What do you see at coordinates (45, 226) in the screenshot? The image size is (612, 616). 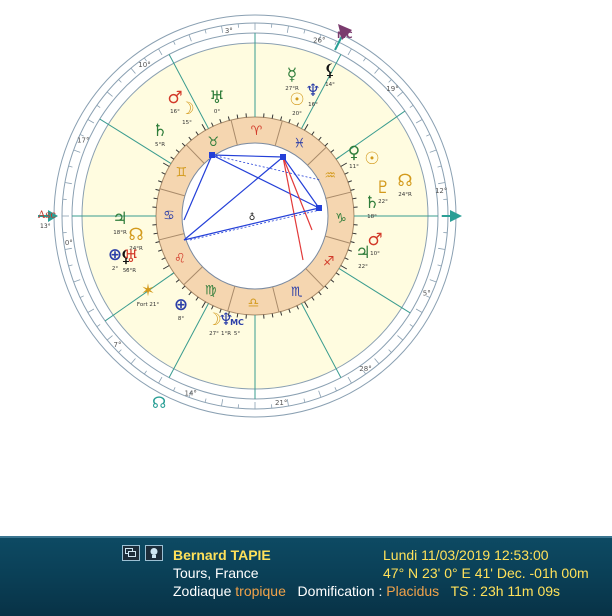 I see `ascendant-degree: 13°` at bounding box center [45, 226].